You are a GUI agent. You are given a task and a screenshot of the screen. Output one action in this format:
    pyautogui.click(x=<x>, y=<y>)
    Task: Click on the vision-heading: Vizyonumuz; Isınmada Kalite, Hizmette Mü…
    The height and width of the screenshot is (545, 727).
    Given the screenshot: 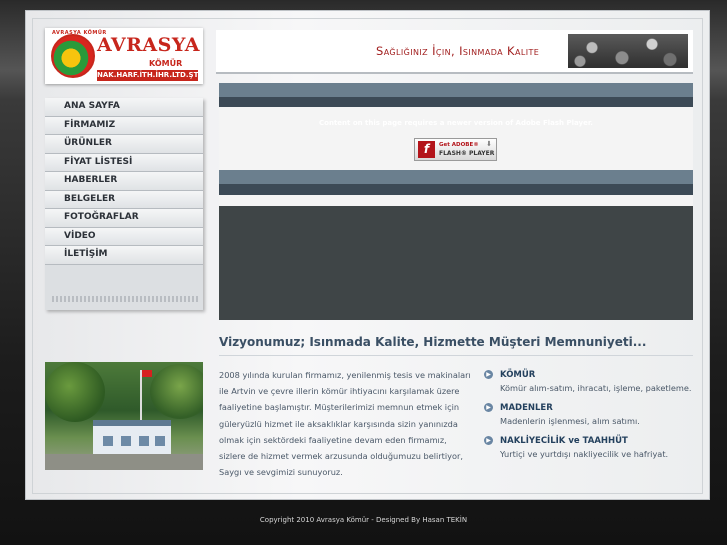 What is the action you would take?
    pyautogui.click(x=433, y=342)
    